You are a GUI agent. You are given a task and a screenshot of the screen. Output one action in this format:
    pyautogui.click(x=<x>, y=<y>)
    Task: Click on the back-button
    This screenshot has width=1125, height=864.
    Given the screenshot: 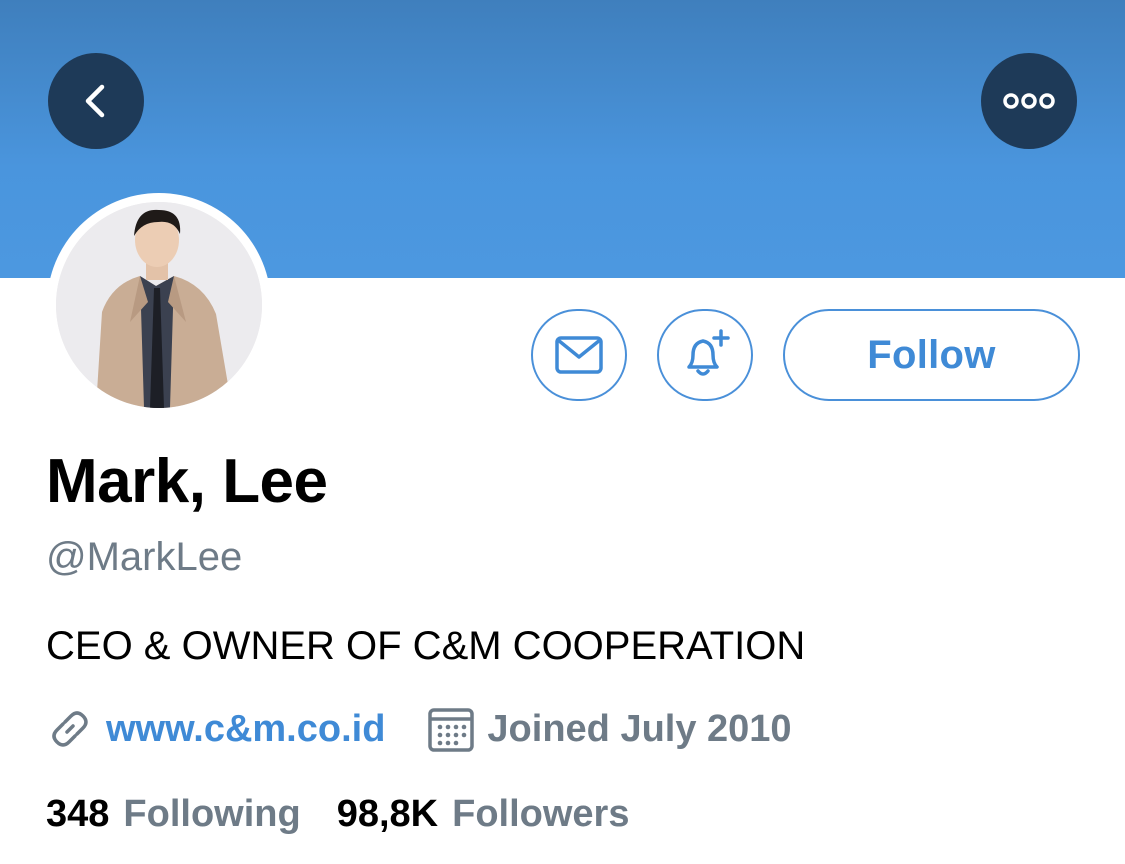 What is the action you would take?
    pyautogui.click(x=96, y=101)
    